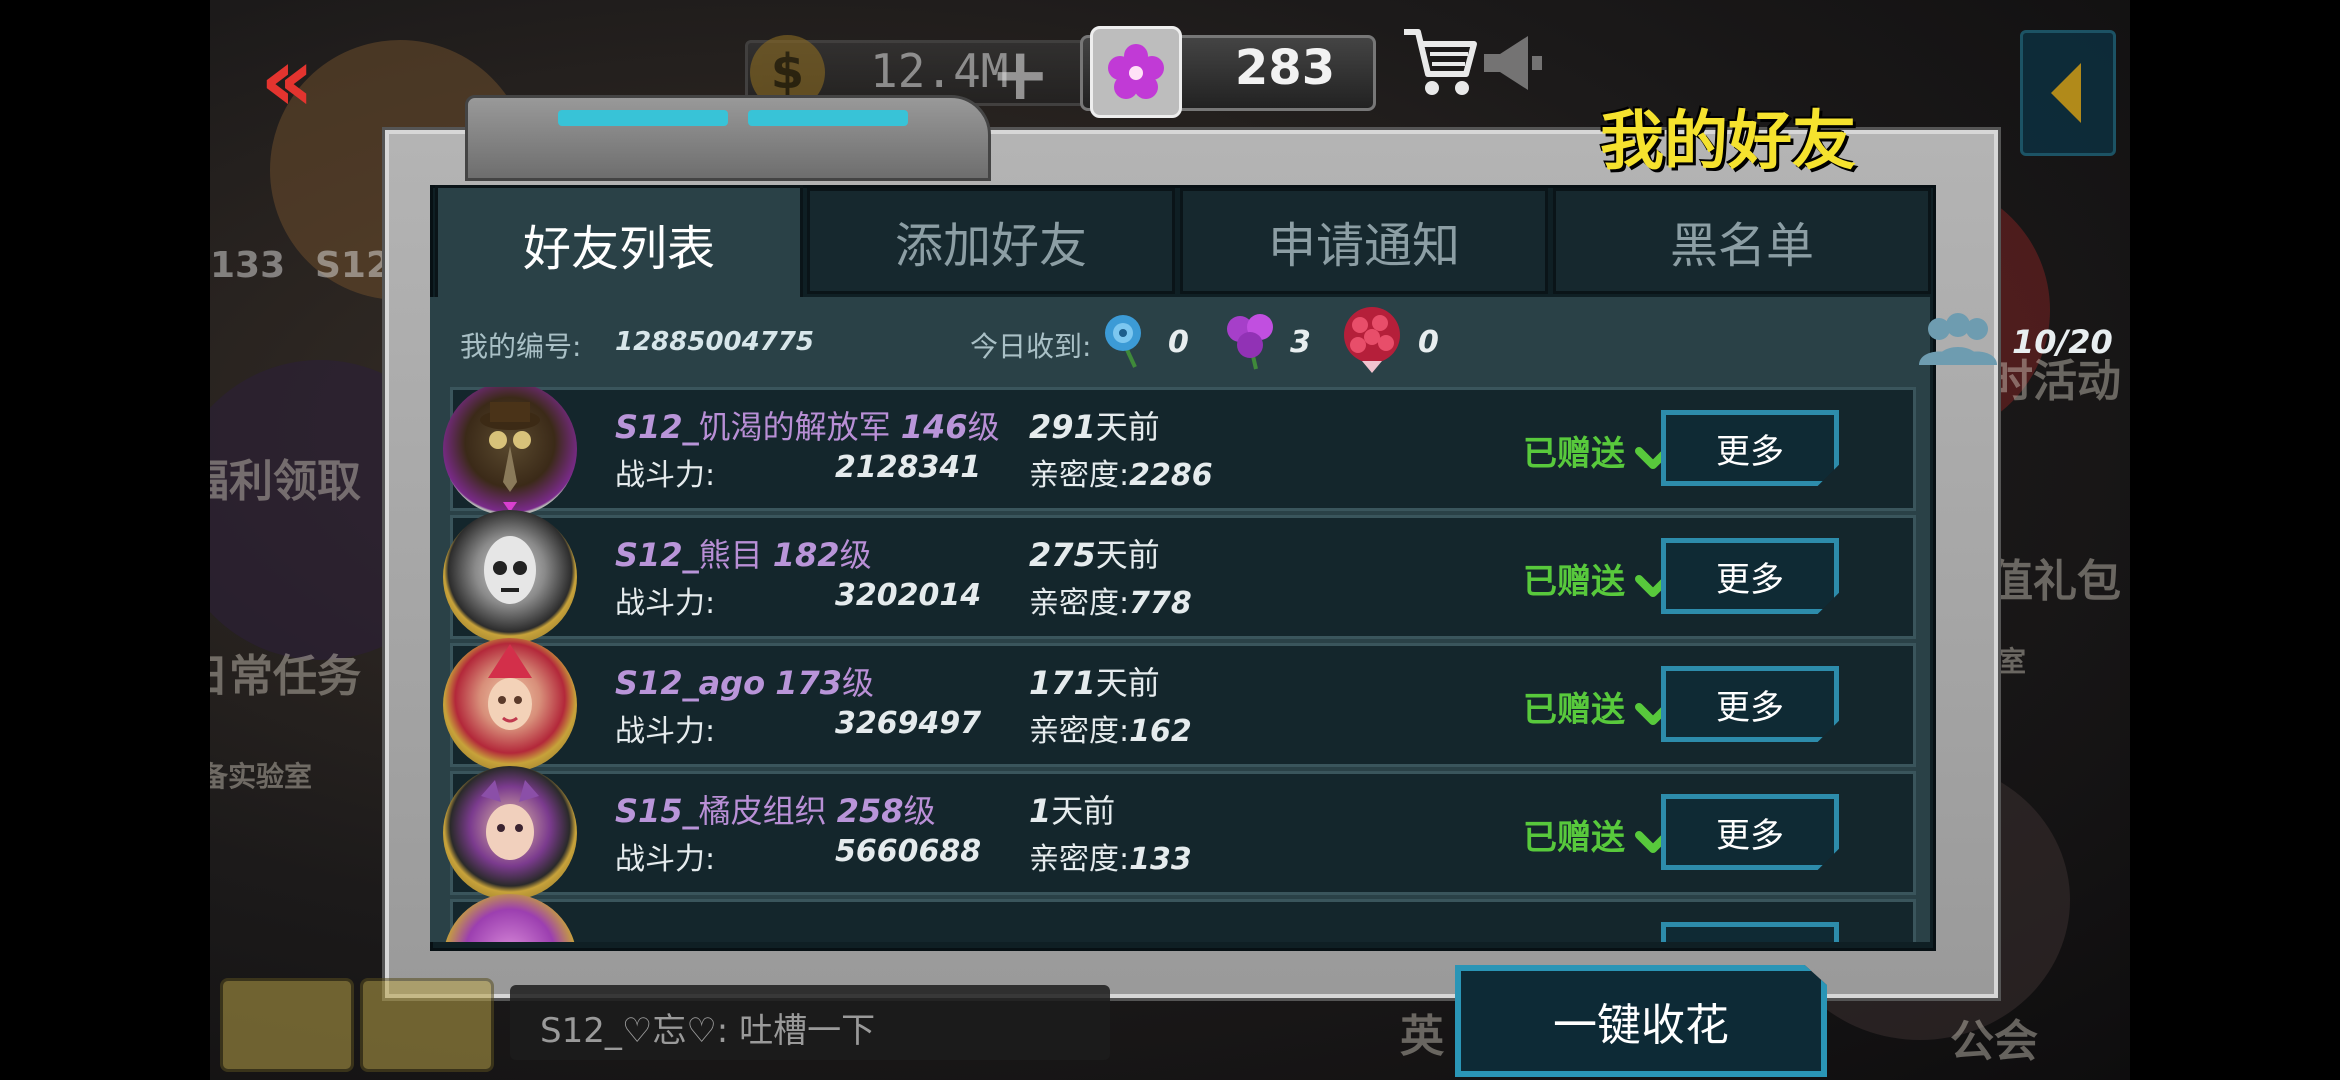 The height and width of the screenshot is (1080, 2340). What do you see at coordinates (908, 595) in the screenshot?
I see `power-value: 3202014` at bounding box center [908, 595].